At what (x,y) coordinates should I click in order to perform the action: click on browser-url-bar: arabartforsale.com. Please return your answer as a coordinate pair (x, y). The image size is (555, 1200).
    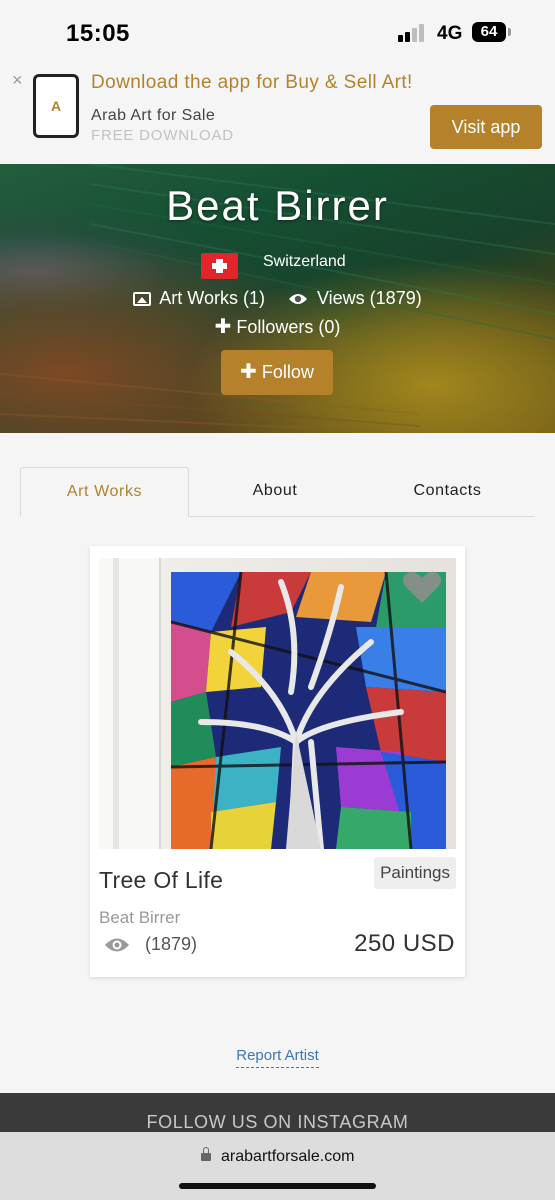
    Looking at the image, I should click on (277, 1166).